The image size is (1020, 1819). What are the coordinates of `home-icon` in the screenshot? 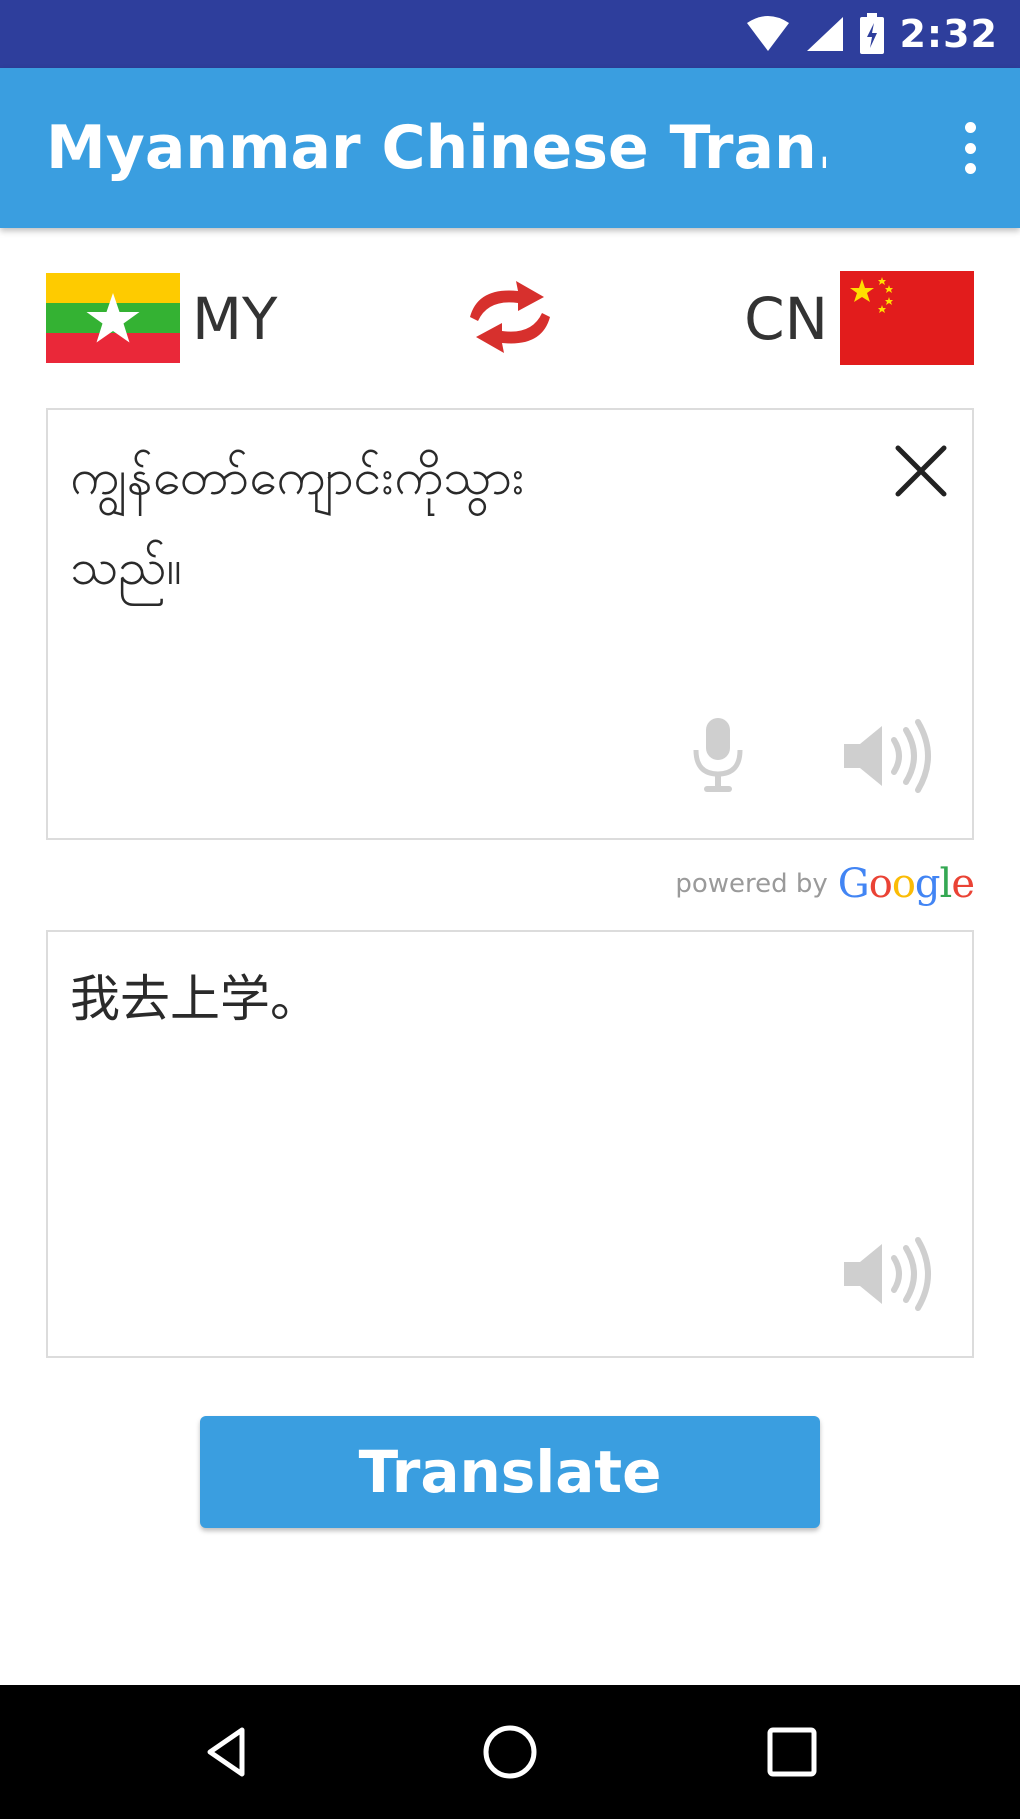 It's located at (510, 1752).